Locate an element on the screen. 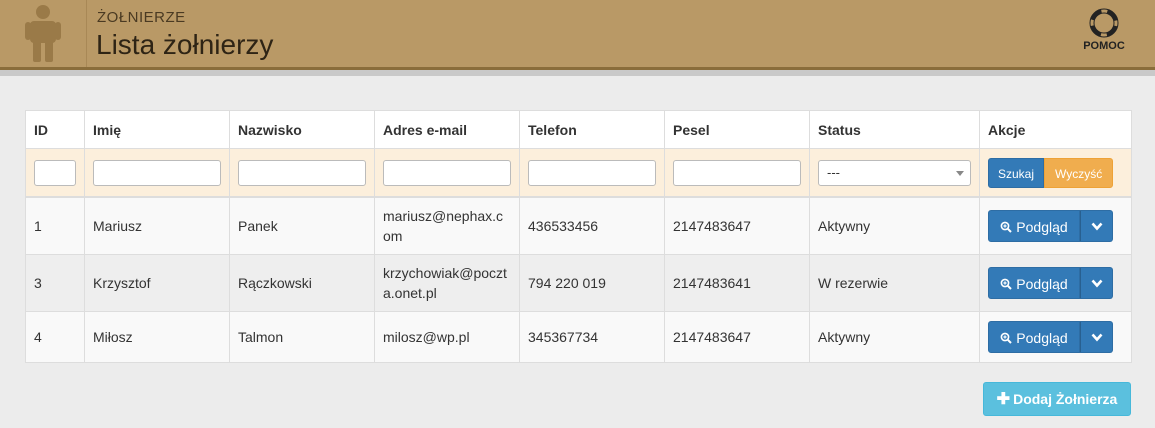 This screenshot has height=428, width=1155. column-header-pesel: Pesel is located at coordinates (737, 129).